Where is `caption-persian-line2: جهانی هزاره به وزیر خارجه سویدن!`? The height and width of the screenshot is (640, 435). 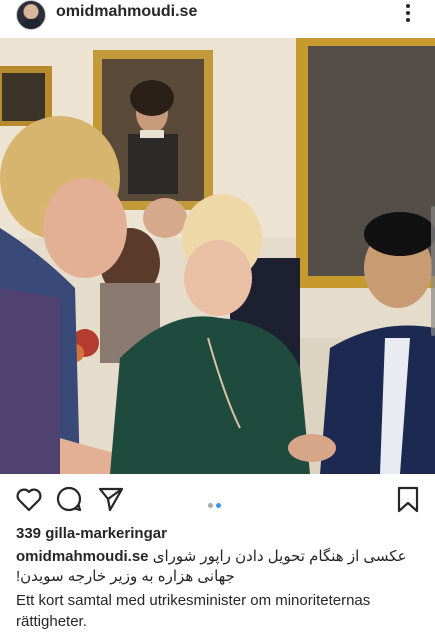
caption-persian-line2: جهانی هزاره به وزیر خارجه سویدن! is located at coordinates (125, 576).